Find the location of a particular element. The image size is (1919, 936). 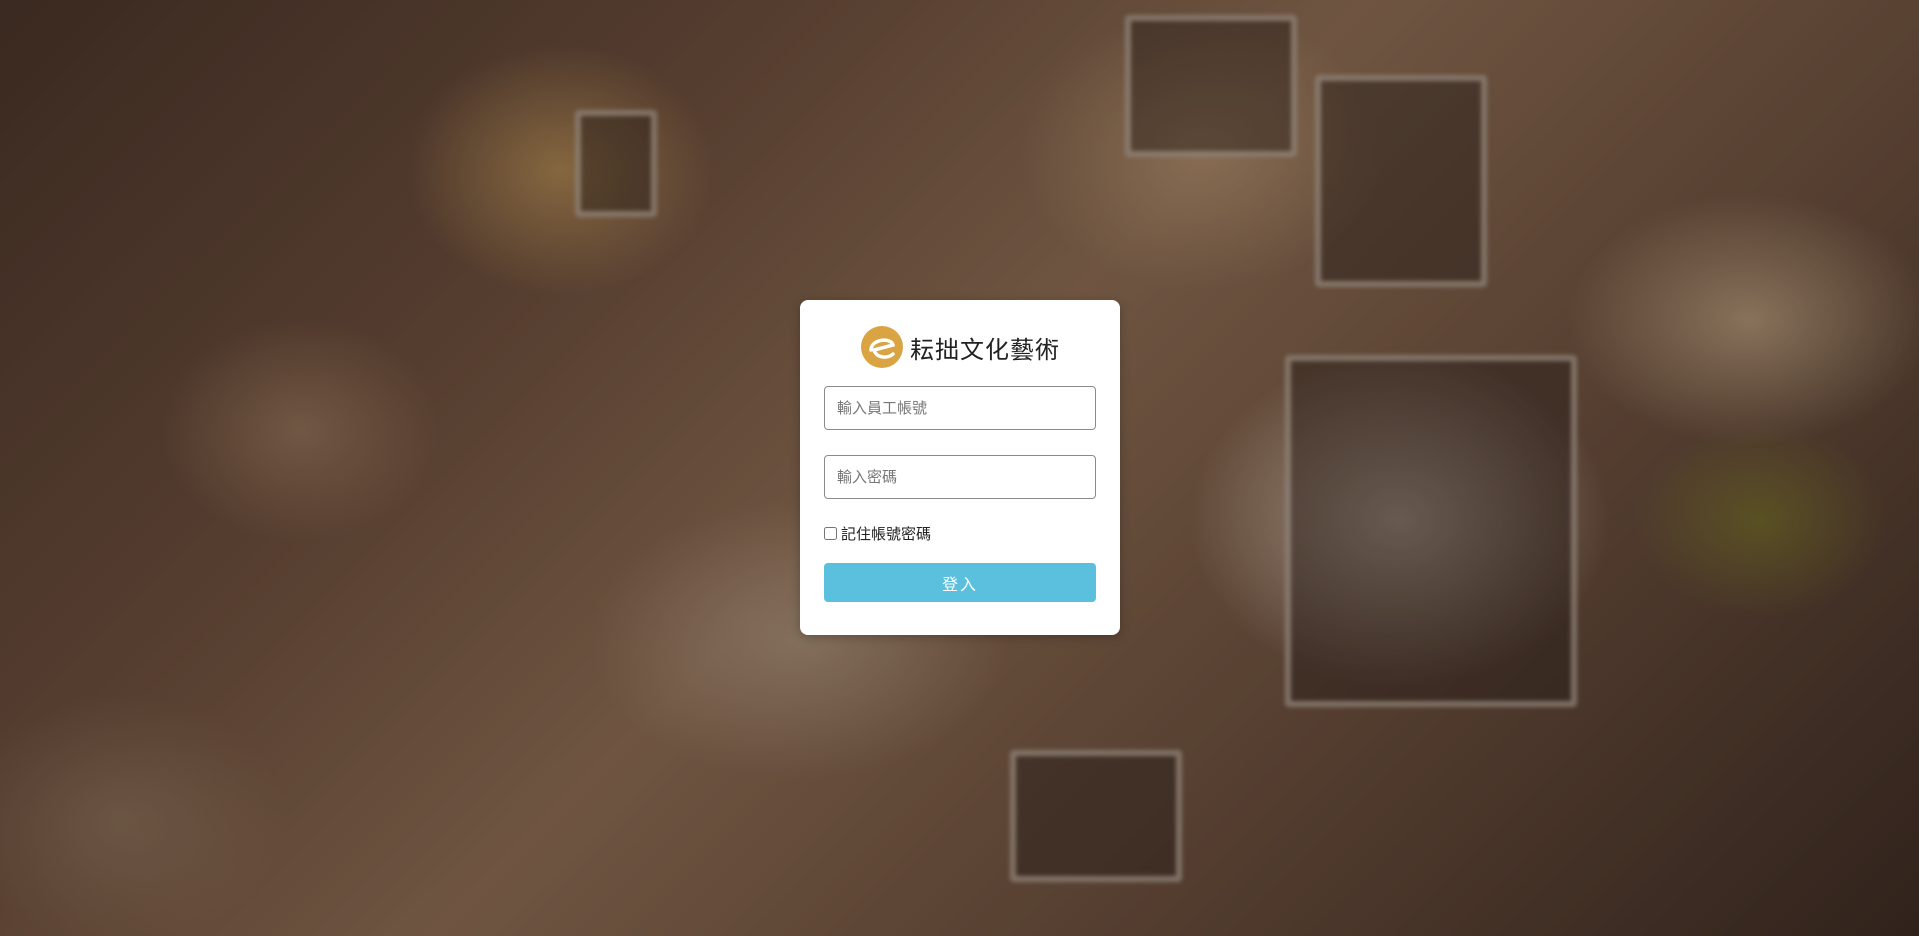

brand-e-logo-icon is located at coordinates (882, 347).